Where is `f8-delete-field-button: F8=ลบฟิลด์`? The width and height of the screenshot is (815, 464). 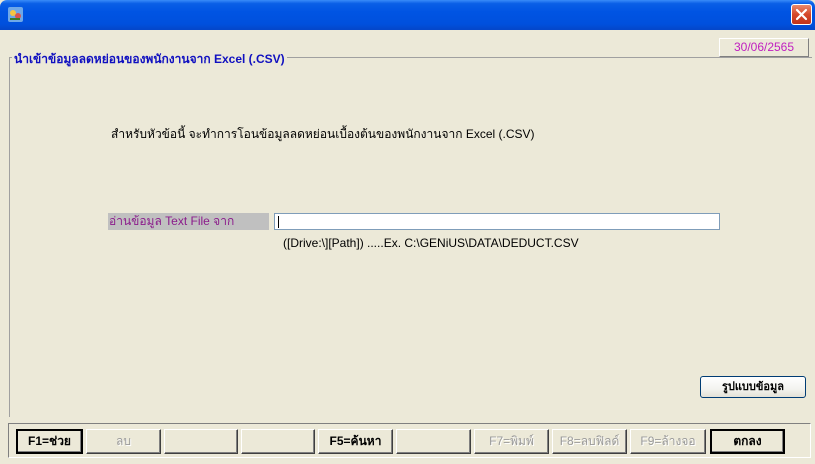
f8-delete-field-button: F8=ลบฟิลด์ is located at coordinates (589, 441).